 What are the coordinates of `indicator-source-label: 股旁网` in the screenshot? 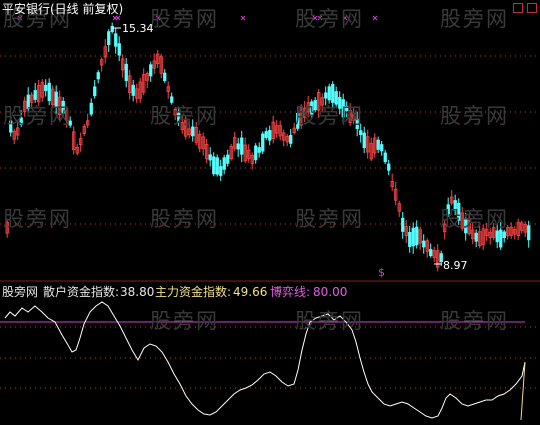 It's located at (20, 292).